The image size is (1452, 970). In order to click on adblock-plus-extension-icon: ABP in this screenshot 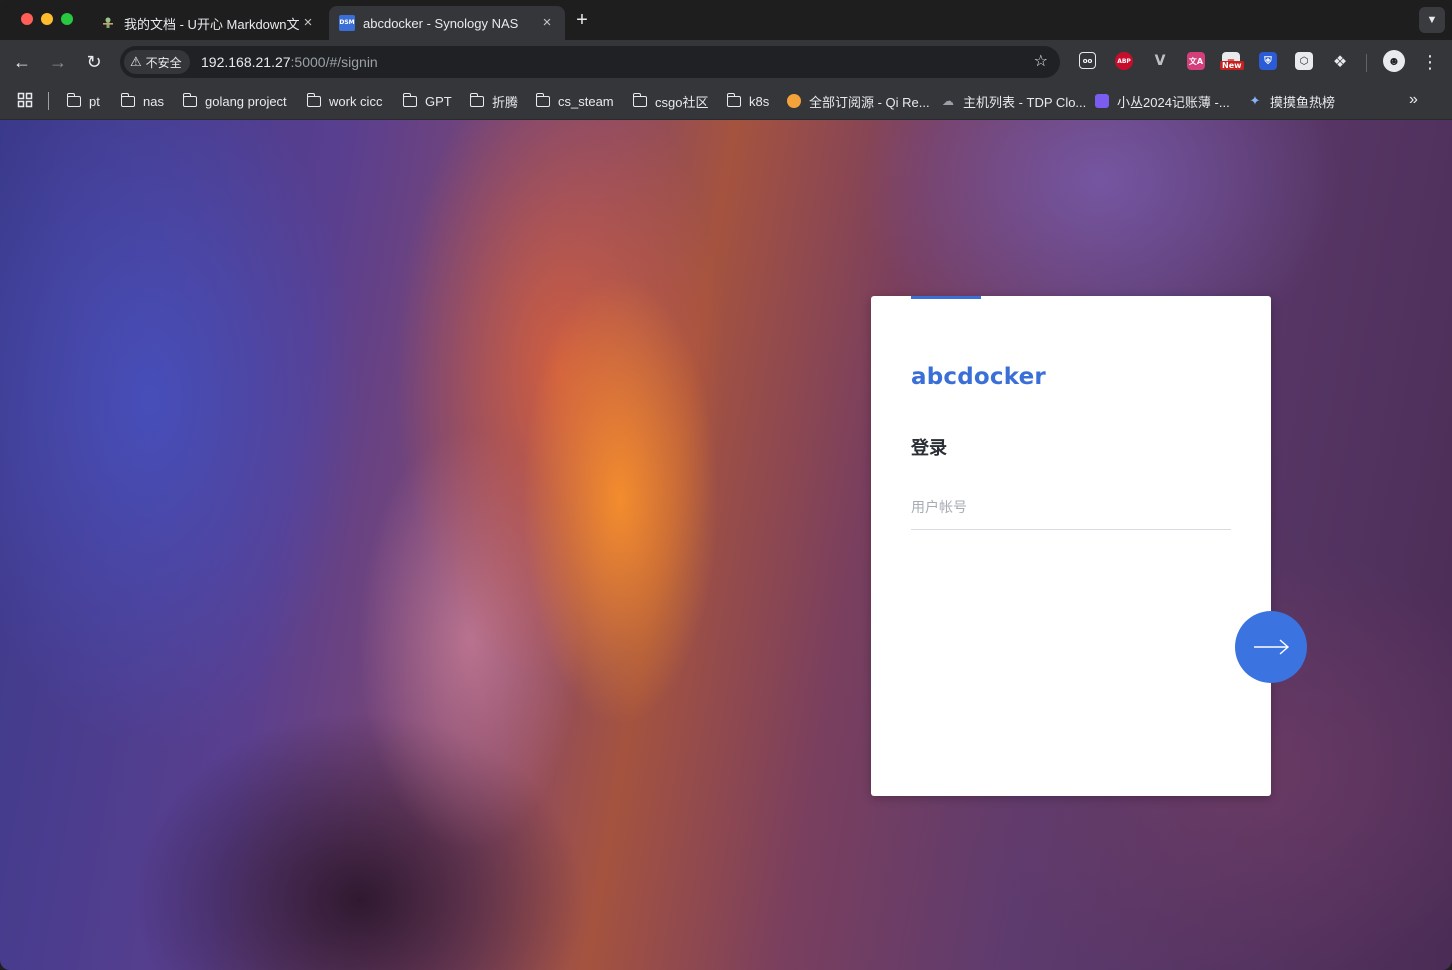, I will do `click(1124, 61)`.